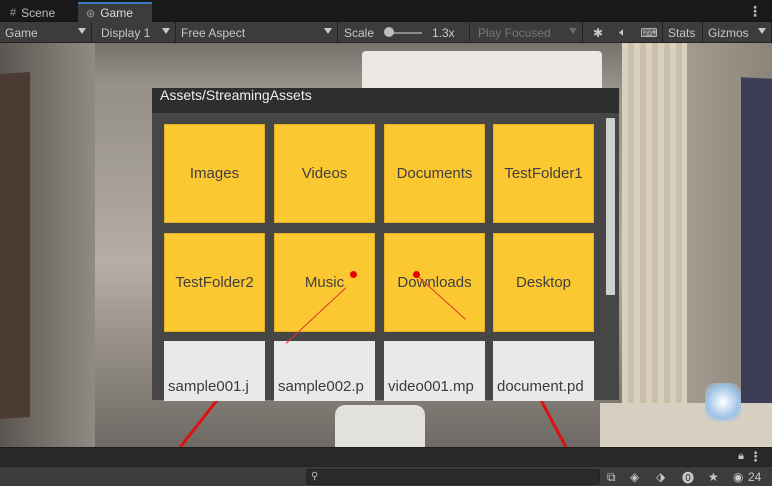 The height and width of the screenshot is (486, 772). I want to click on scene-kettle, so click(380, 426).